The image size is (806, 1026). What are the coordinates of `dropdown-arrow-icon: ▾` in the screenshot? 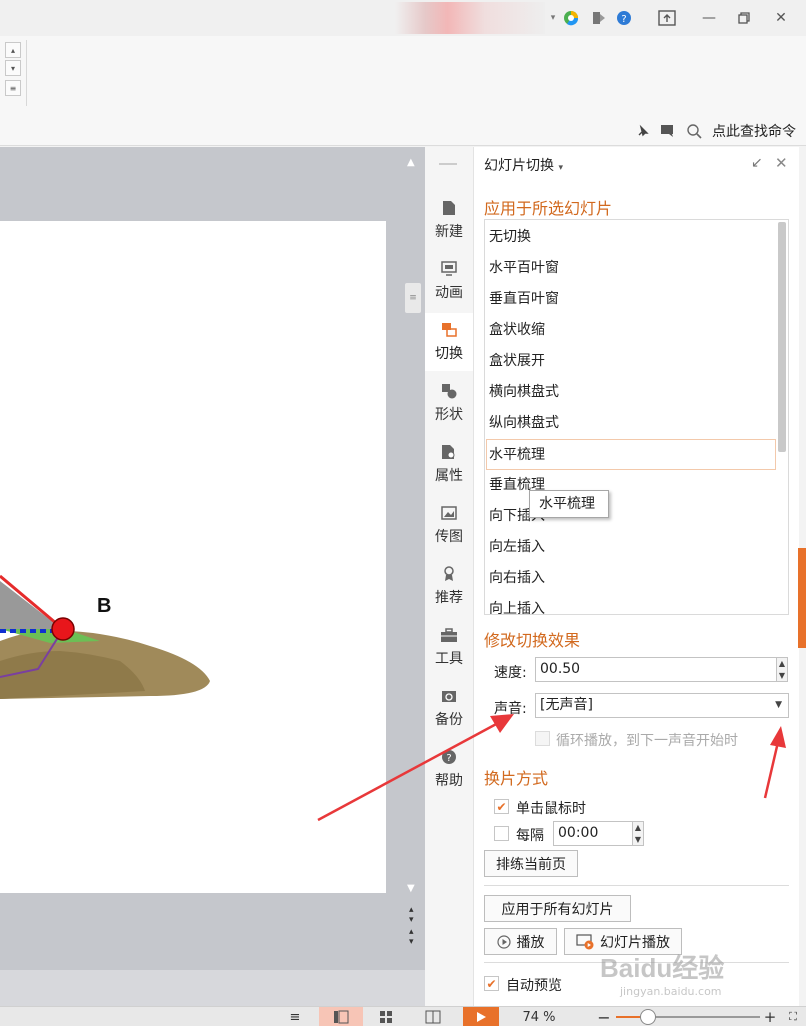 It's located at (553, 18).